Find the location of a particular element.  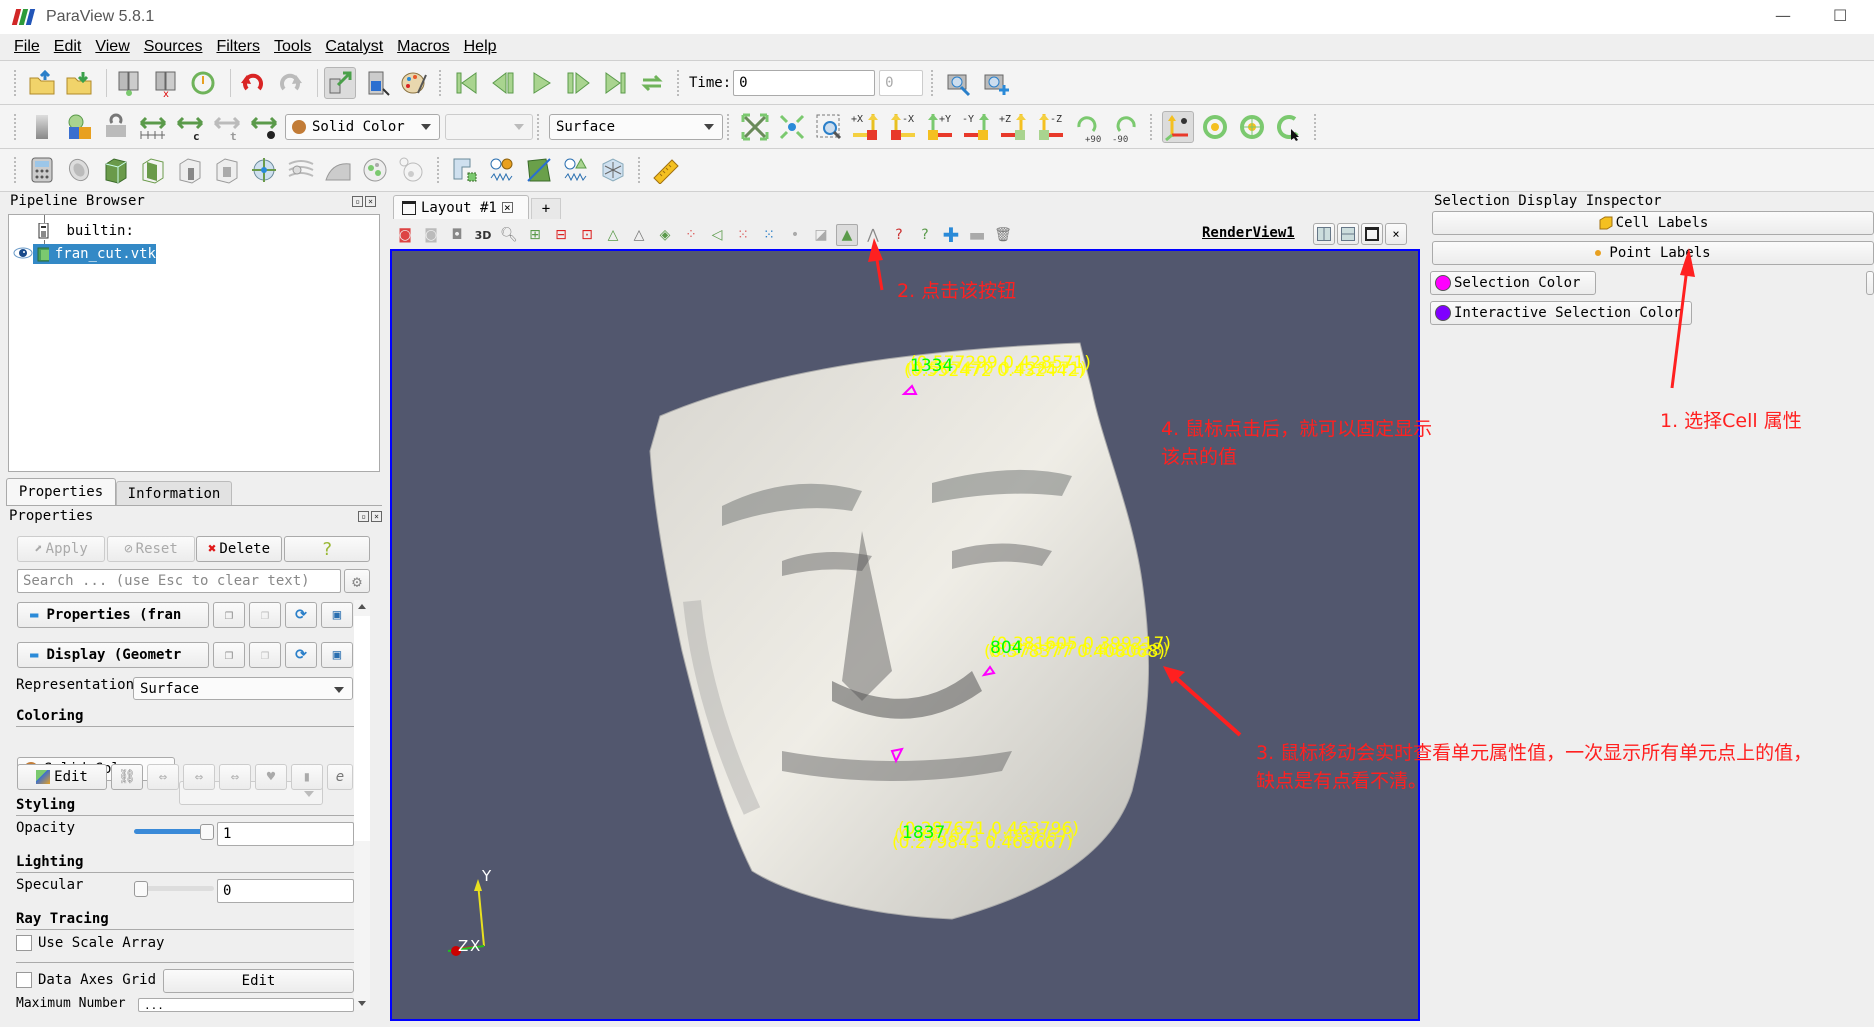

annotation-step1: 1. 选择Cell 属性 is located at coordinates (1731, 421).